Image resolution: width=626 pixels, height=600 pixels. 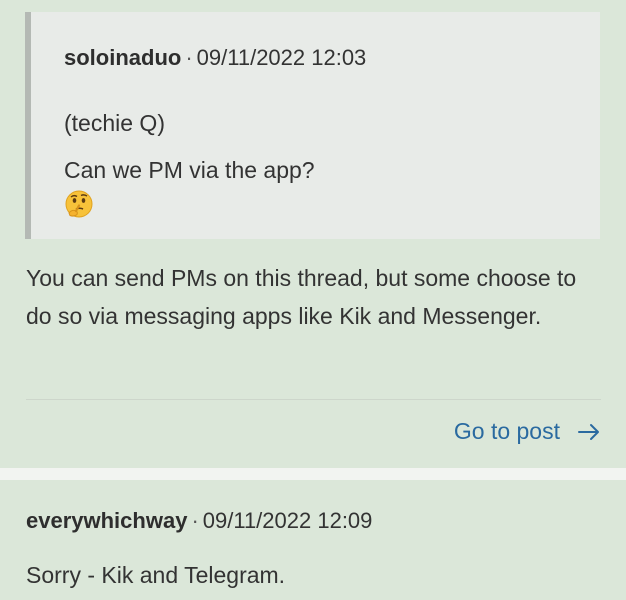 What do you see at coordinates (106, 520) in the screenshot?
I see `post-author: everywhichway` at bounding box center [106, 520].